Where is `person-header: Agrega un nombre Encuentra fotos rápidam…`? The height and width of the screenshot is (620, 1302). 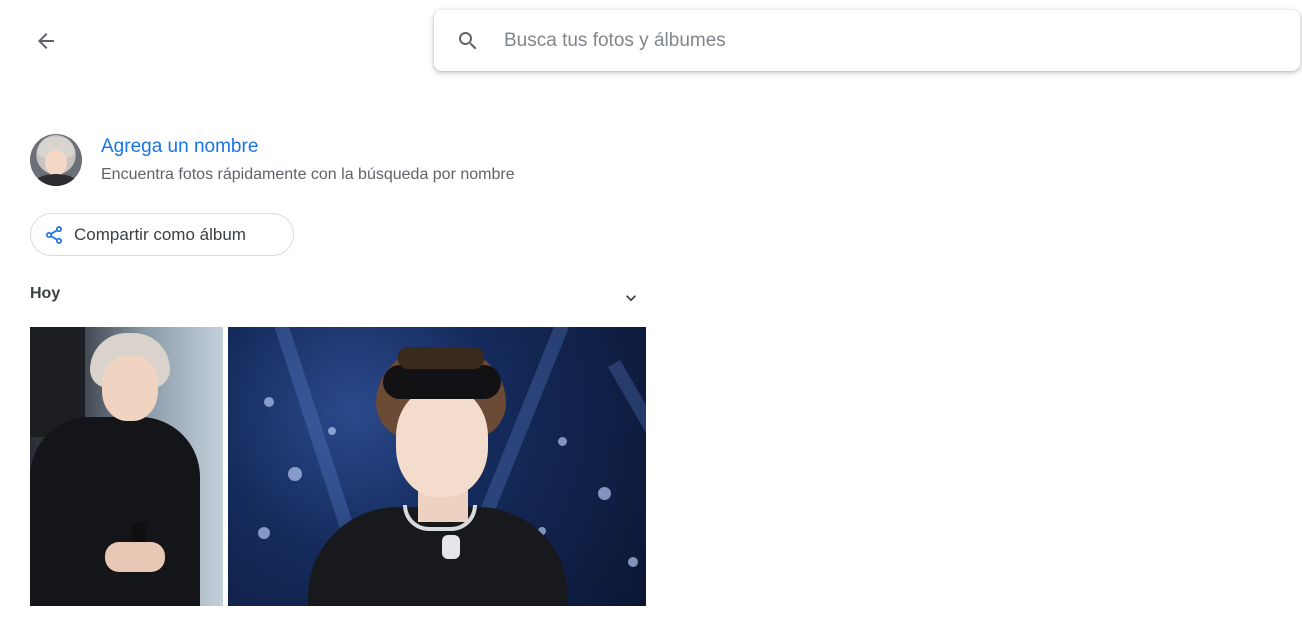 person-header: Agrega un nombre Encuentra fotos rápidam… is located at coordinates (272, 160).